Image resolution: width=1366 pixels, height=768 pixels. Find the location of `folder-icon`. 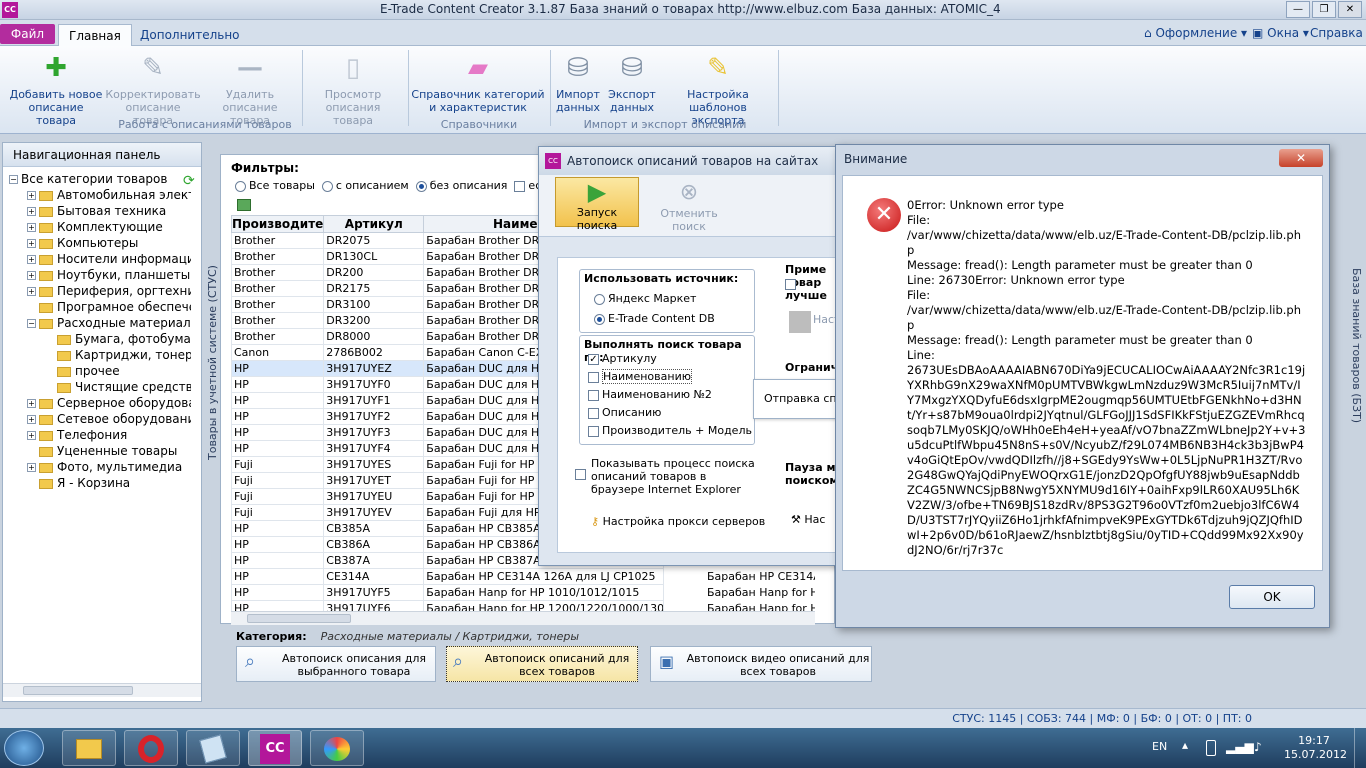

folder-icon is located at coordinates (46, 419).